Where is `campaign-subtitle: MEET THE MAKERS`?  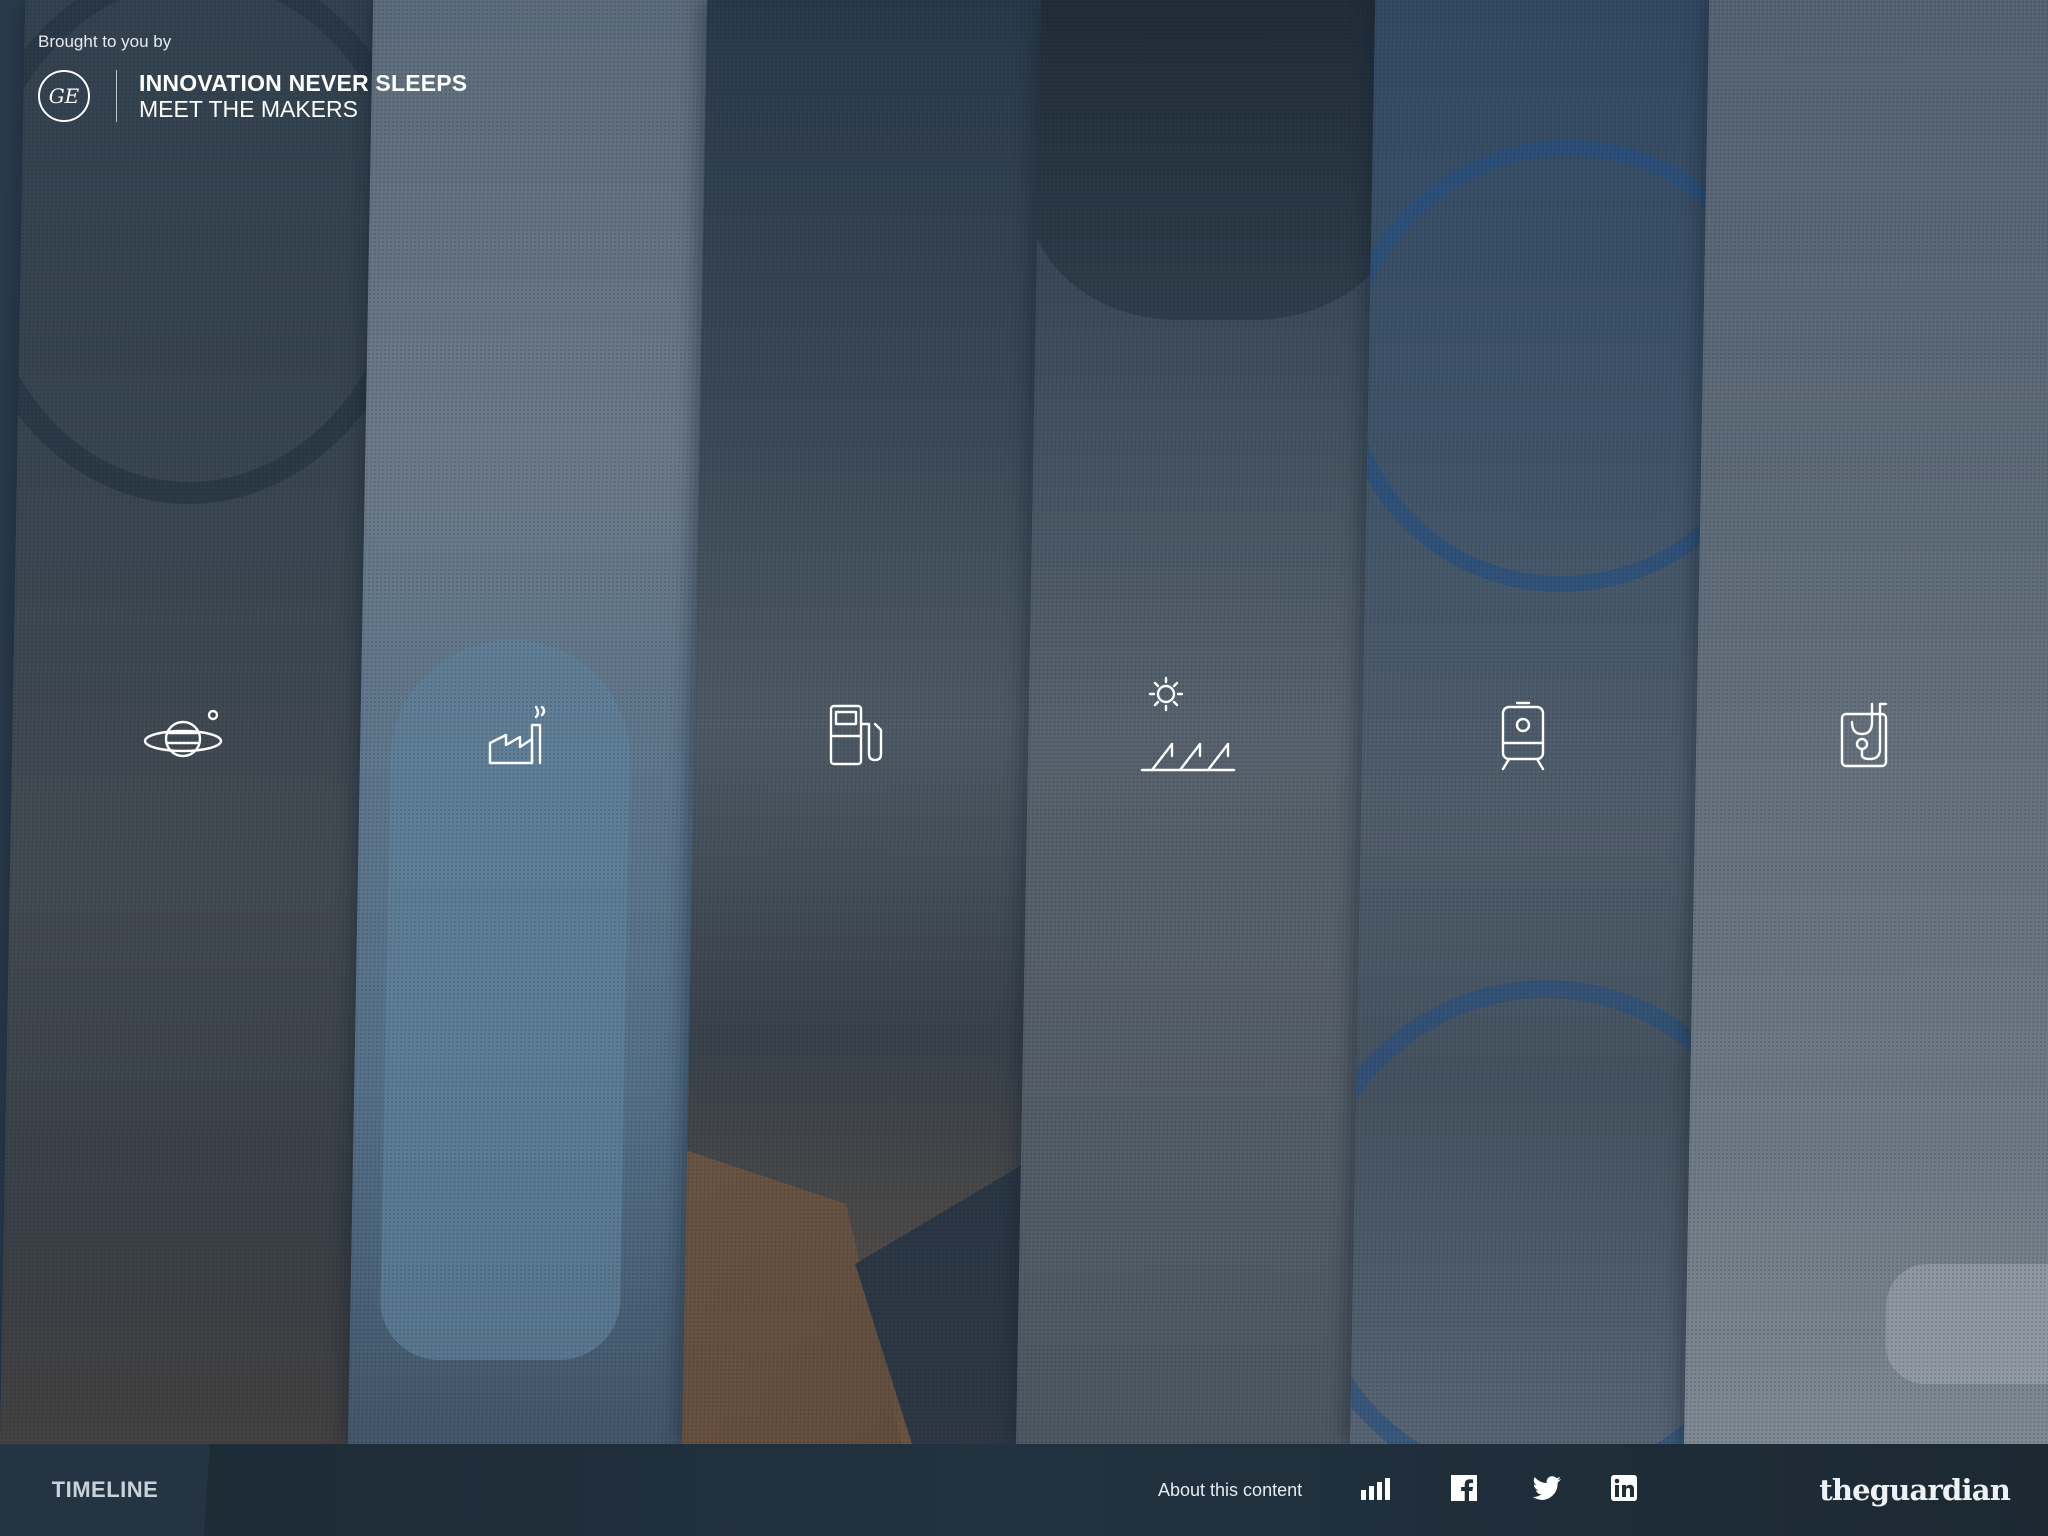 campaign-subtitle: MEET THE MAKERS is located at coordinates (248, 109).